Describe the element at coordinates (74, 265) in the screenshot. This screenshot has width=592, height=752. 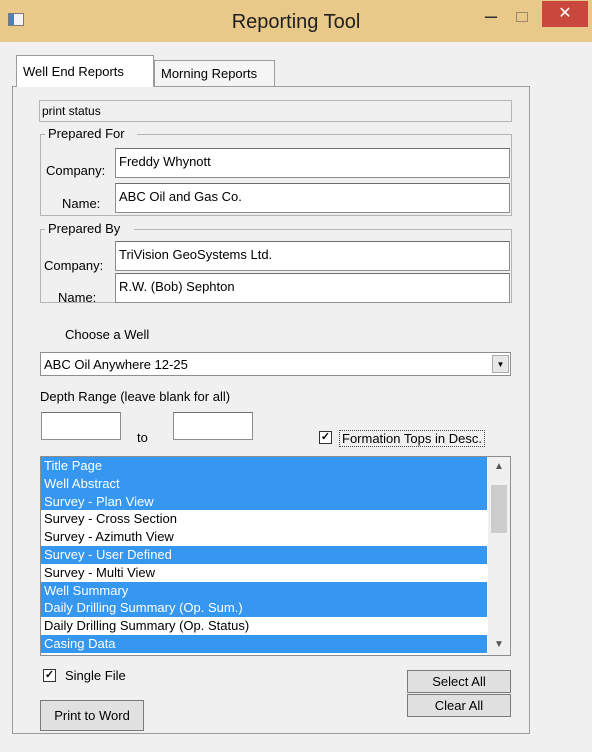
I see `prepared-by-company-label: Company:` at that location.